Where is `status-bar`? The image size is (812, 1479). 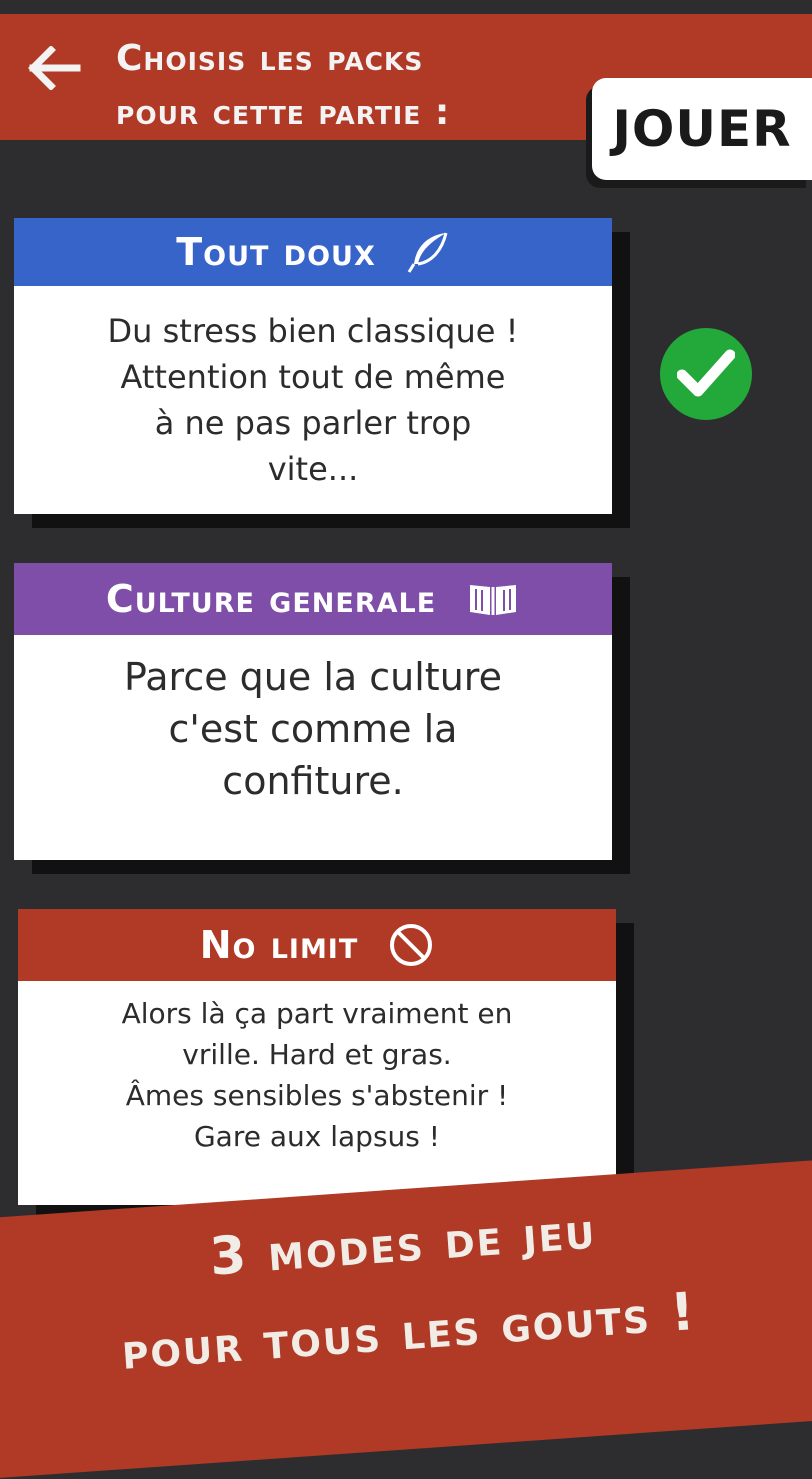 status-bar is located at coordinates (406, 7).